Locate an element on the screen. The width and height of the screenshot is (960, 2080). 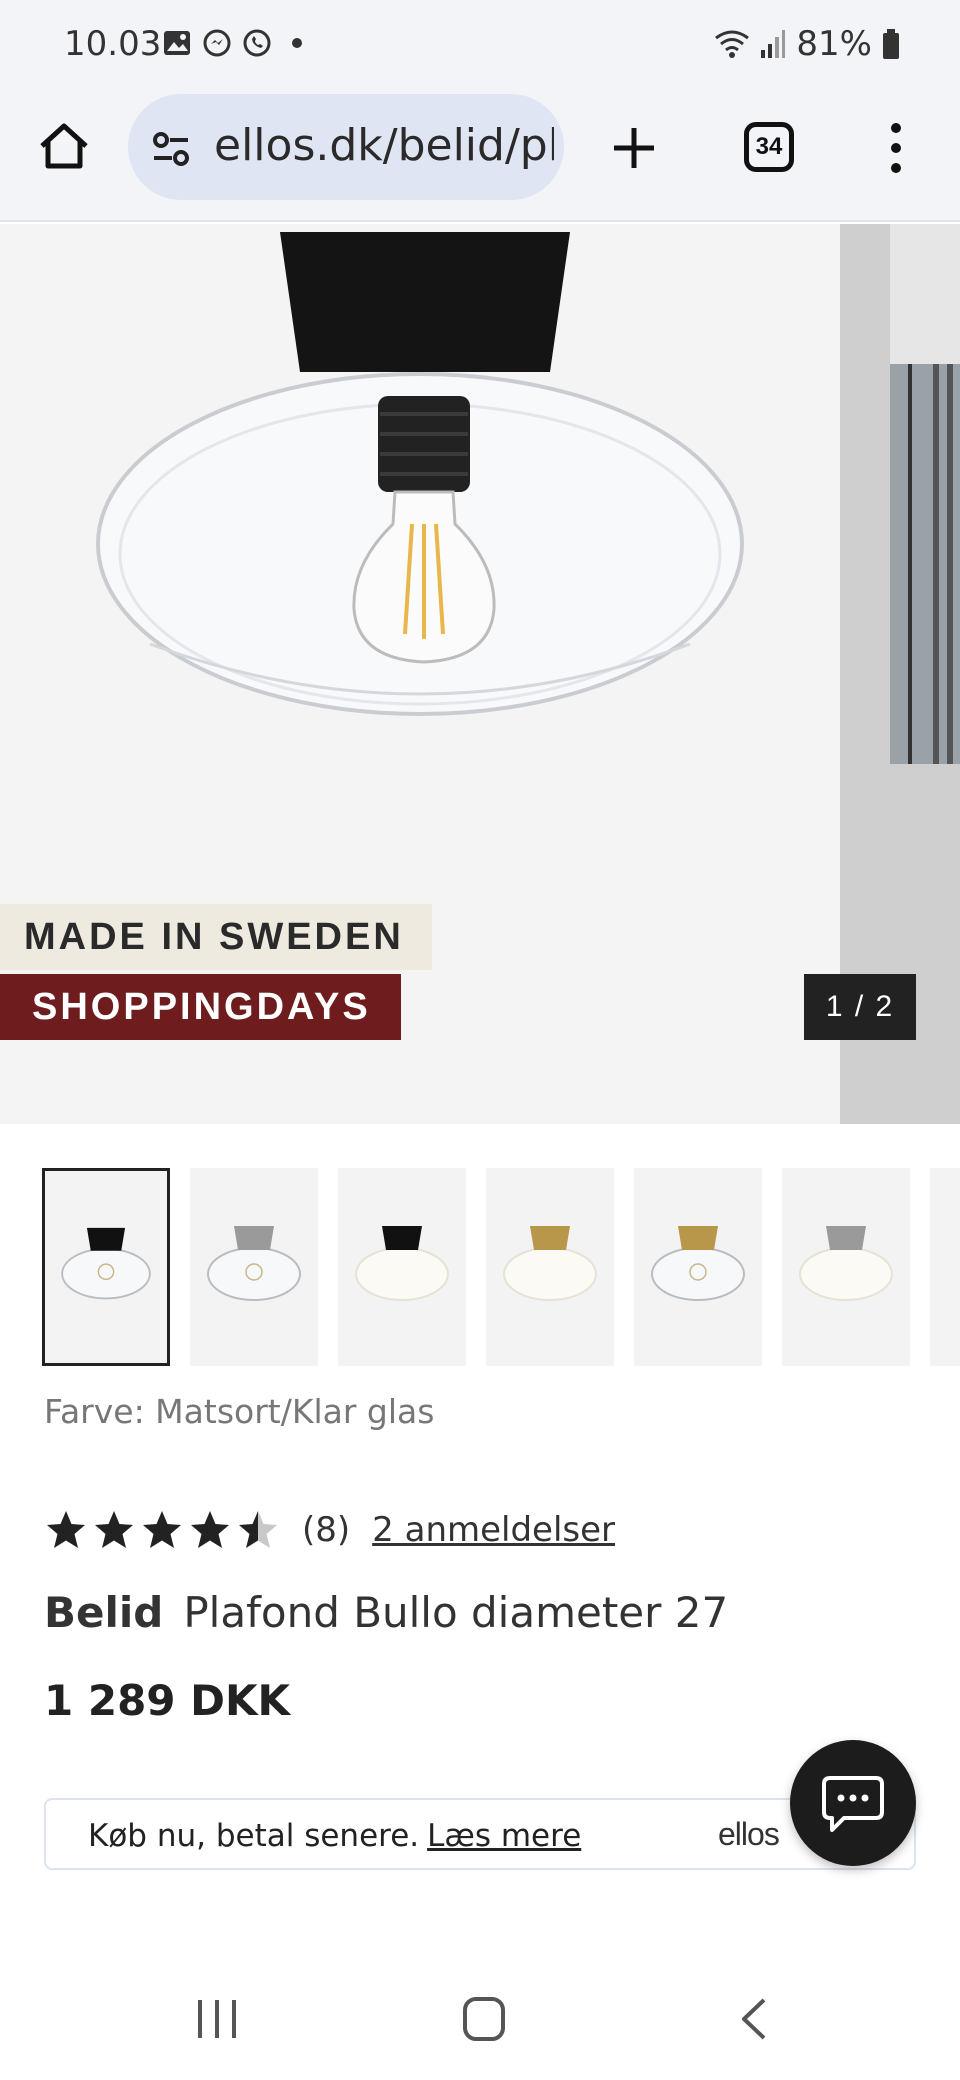
ellos-logo: ellos is located at coordinates (749, 1834).